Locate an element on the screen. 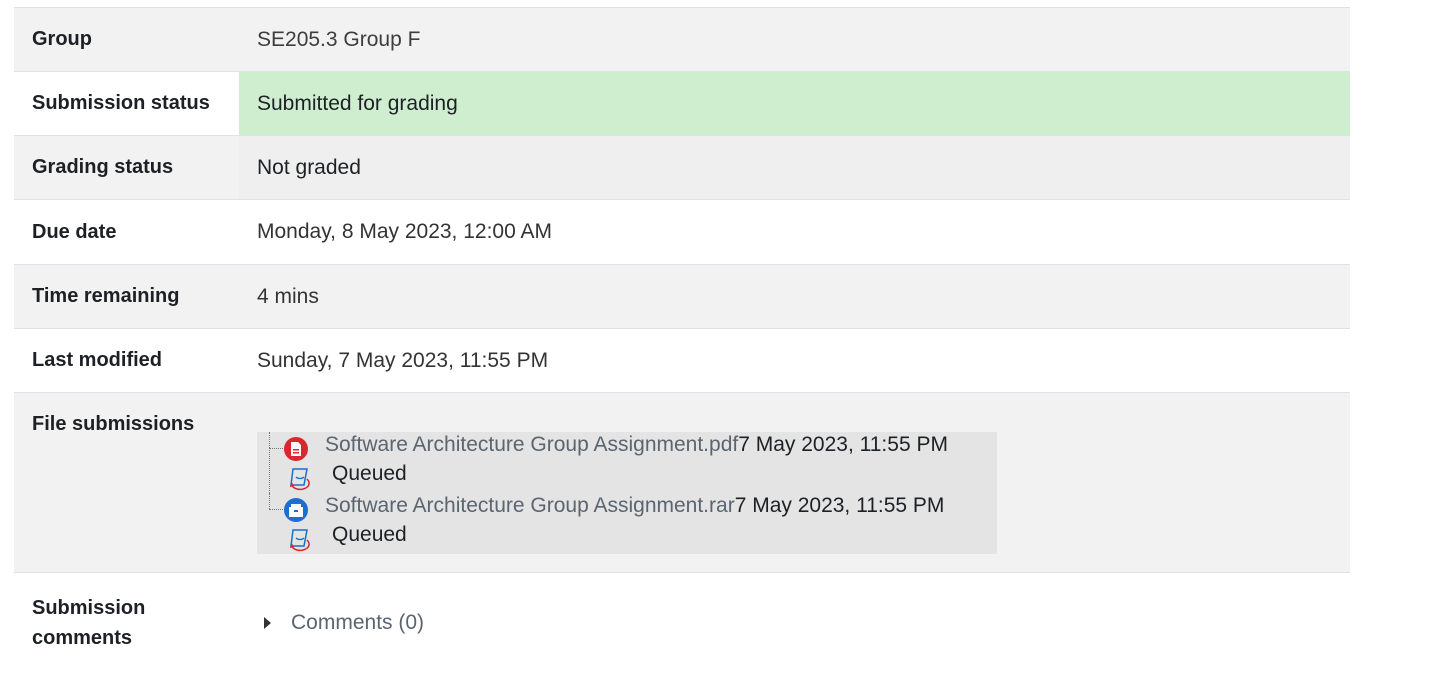  time-remaining-value: 4 mins is located at coordinates (288, 296).